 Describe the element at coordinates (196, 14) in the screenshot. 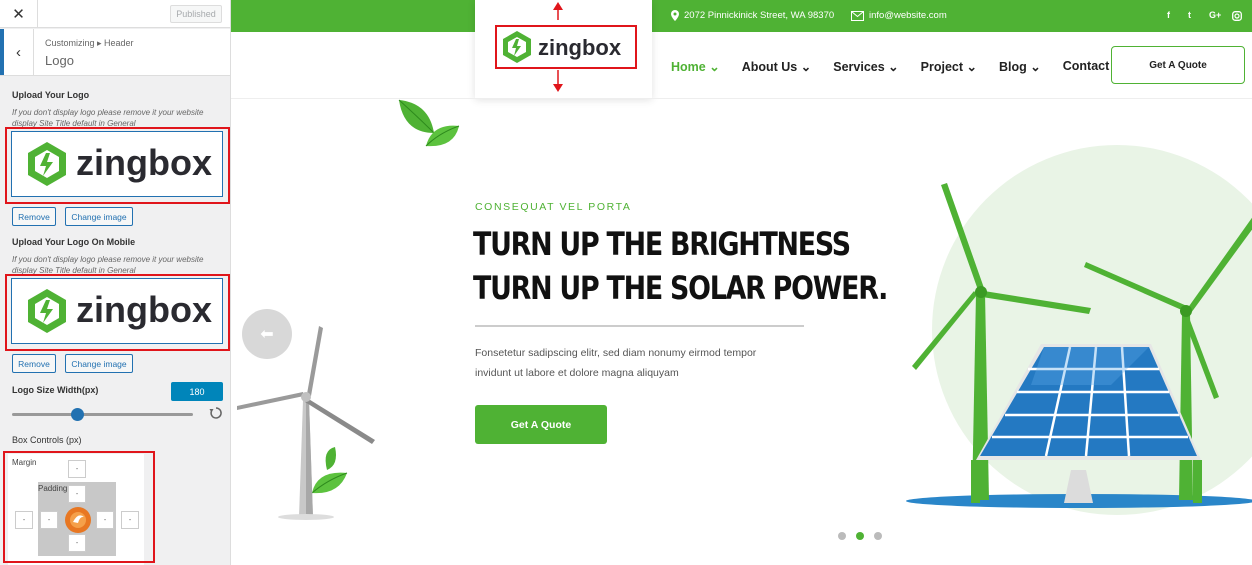

I see `publish-button: Published` at that location.